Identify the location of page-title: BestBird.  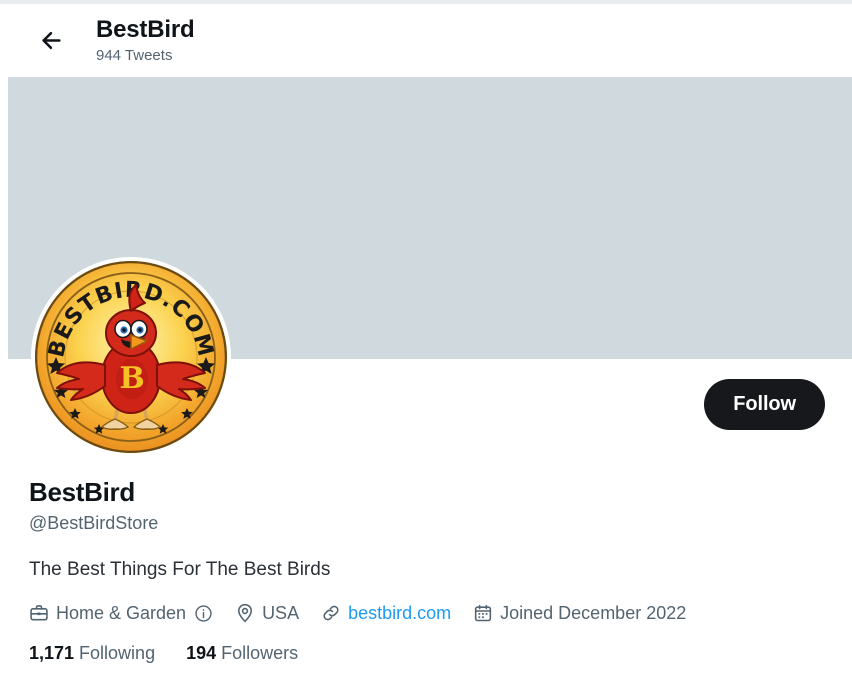
(145, 29).